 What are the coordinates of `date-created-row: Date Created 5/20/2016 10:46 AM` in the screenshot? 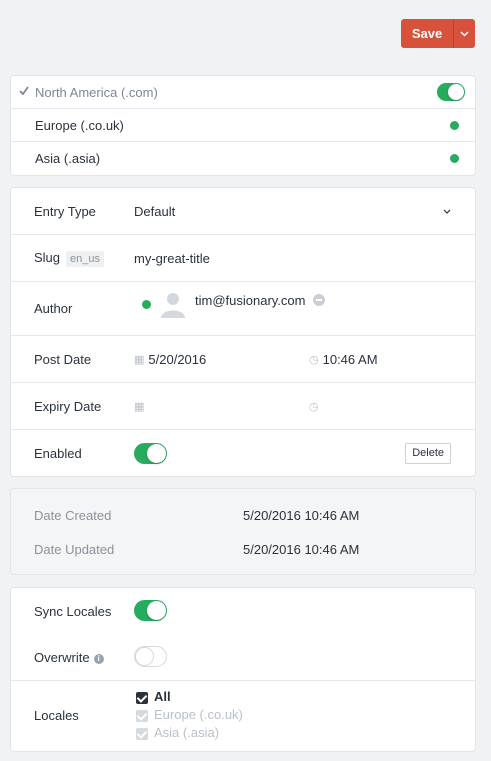 It's located at (243, 515).